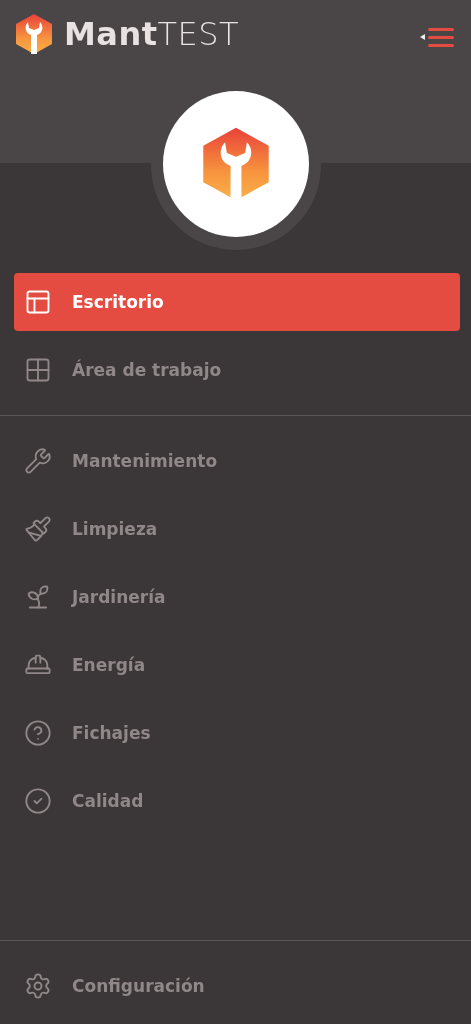 The width and height of the screenshot is (471, 1024). I want to click on nav-item: Fichajes, so click(237, 733).